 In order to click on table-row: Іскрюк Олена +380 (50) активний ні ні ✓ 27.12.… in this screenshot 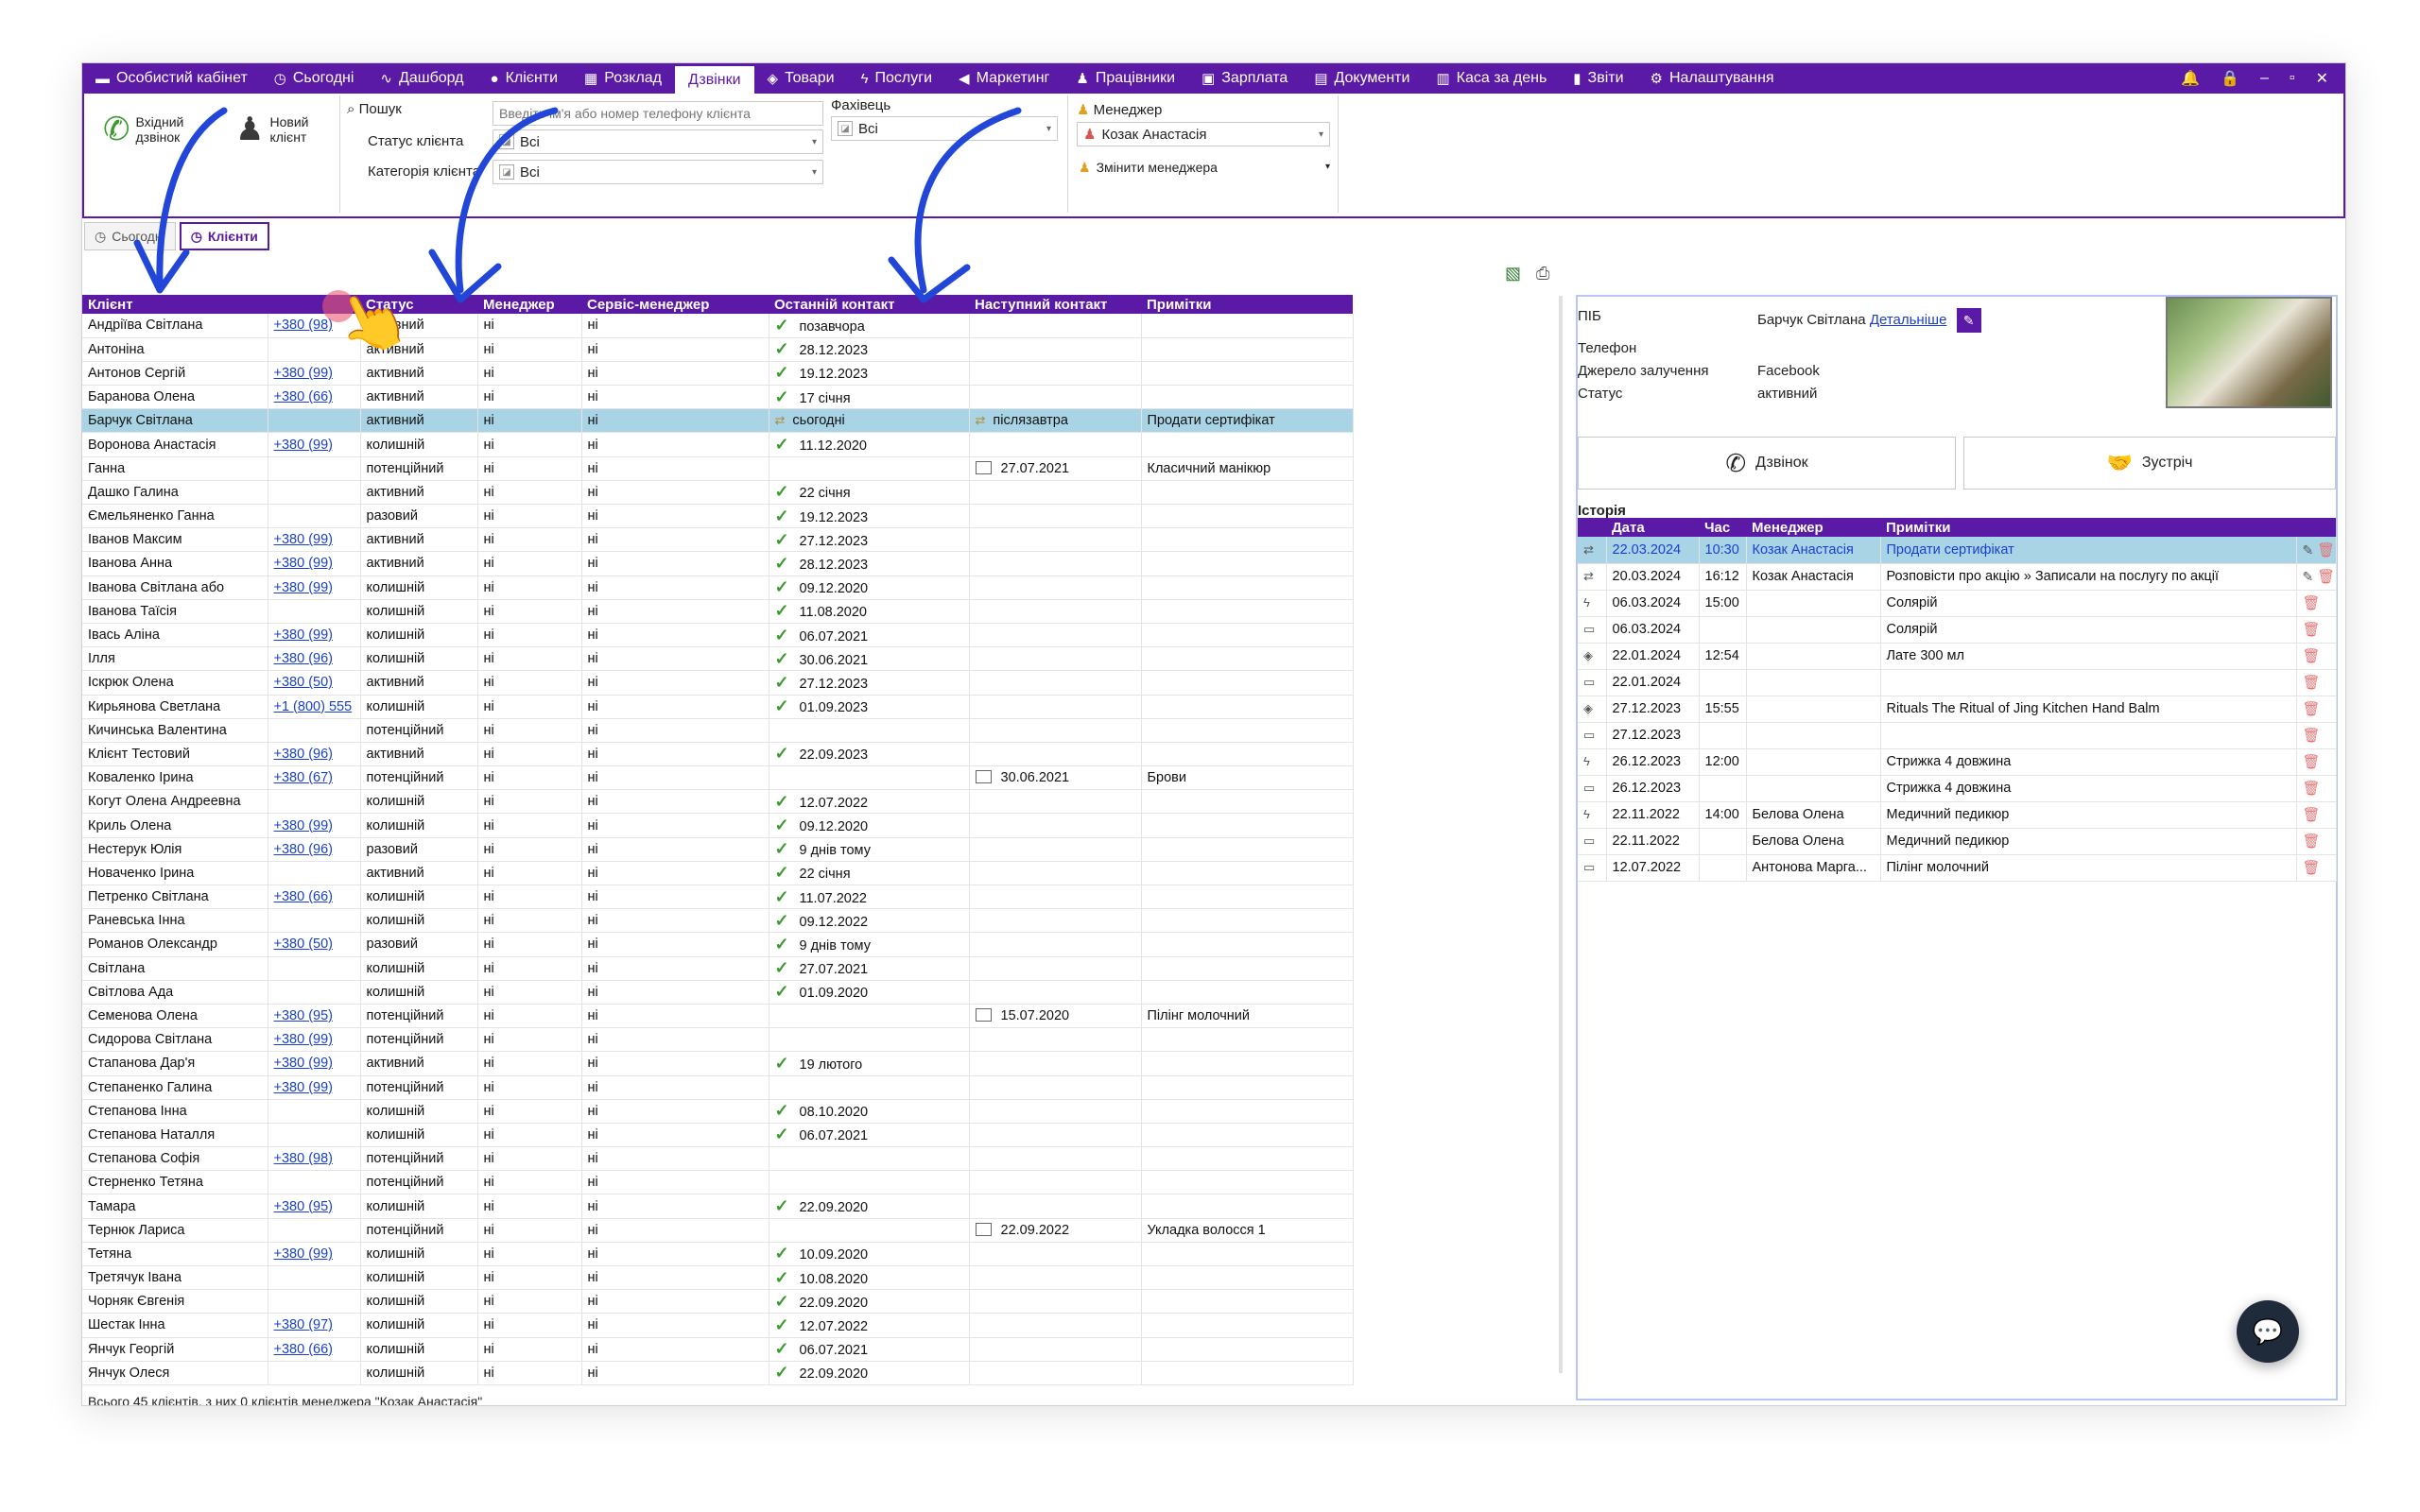, I will do `click(718, 683)`.